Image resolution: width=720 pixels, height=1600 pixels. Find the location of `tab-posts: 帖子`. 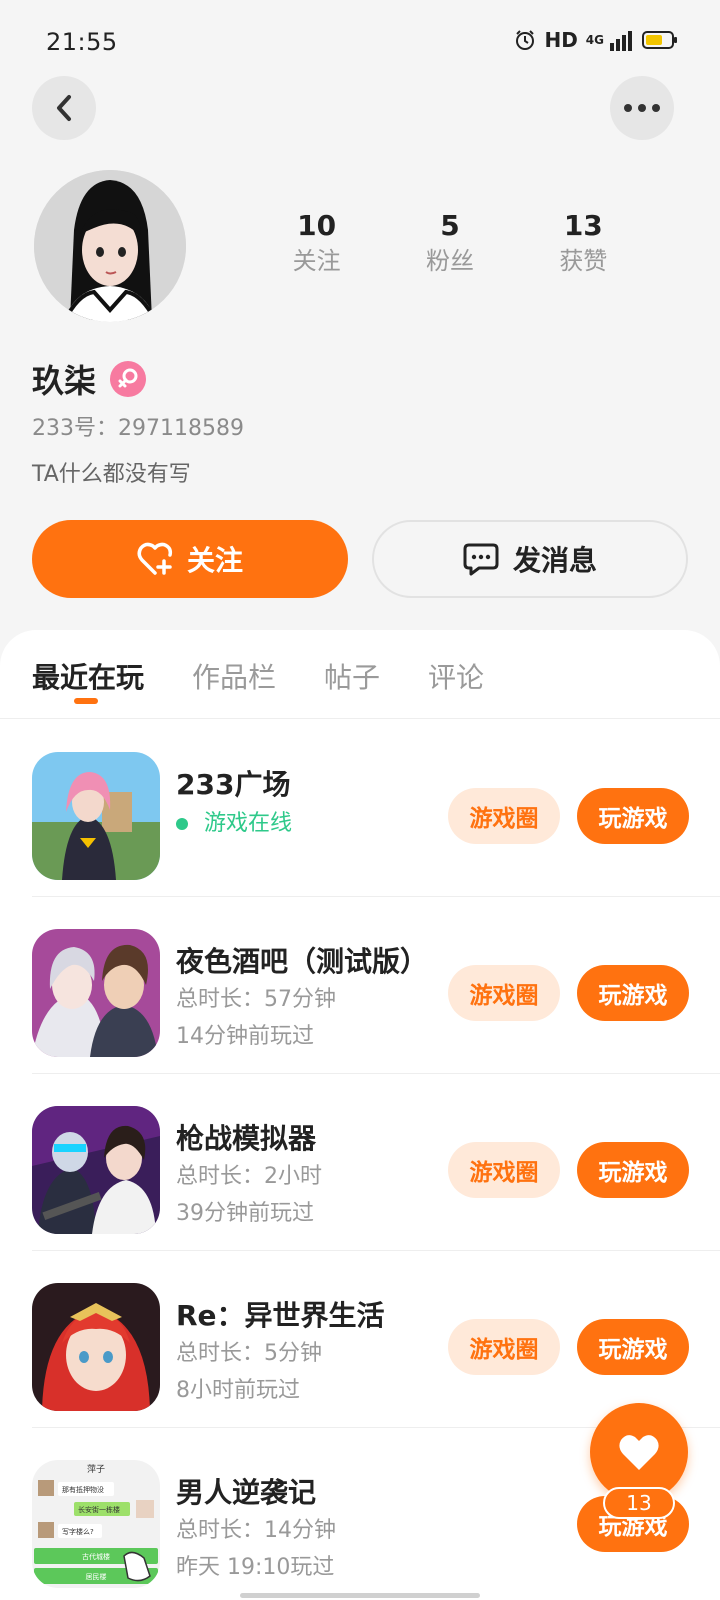

tab-posts: 帖子 is located at coordinates (352, 684).